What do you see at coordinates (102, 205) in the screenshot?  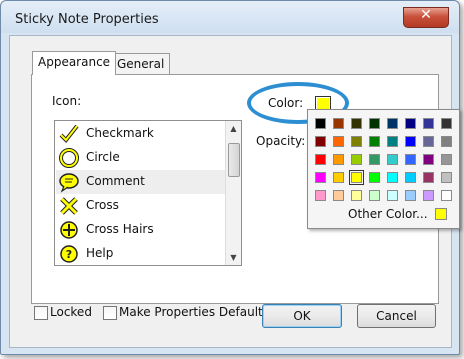 I see `list-item-label: Cross` at bounding box center [102, 205].